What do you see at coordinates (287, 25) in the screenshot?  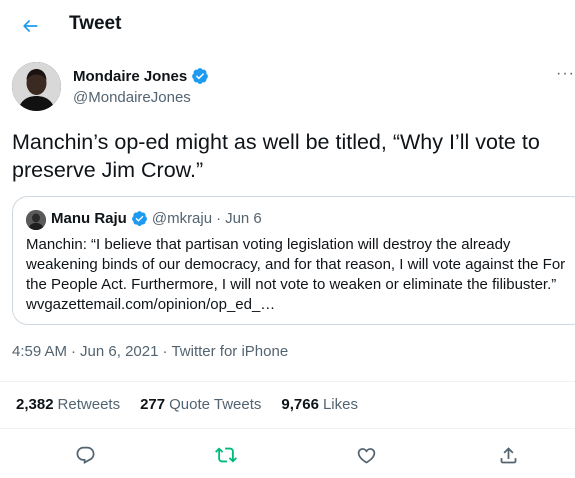 I see `top-bar: Tweet` at bounding box center [287, 25].